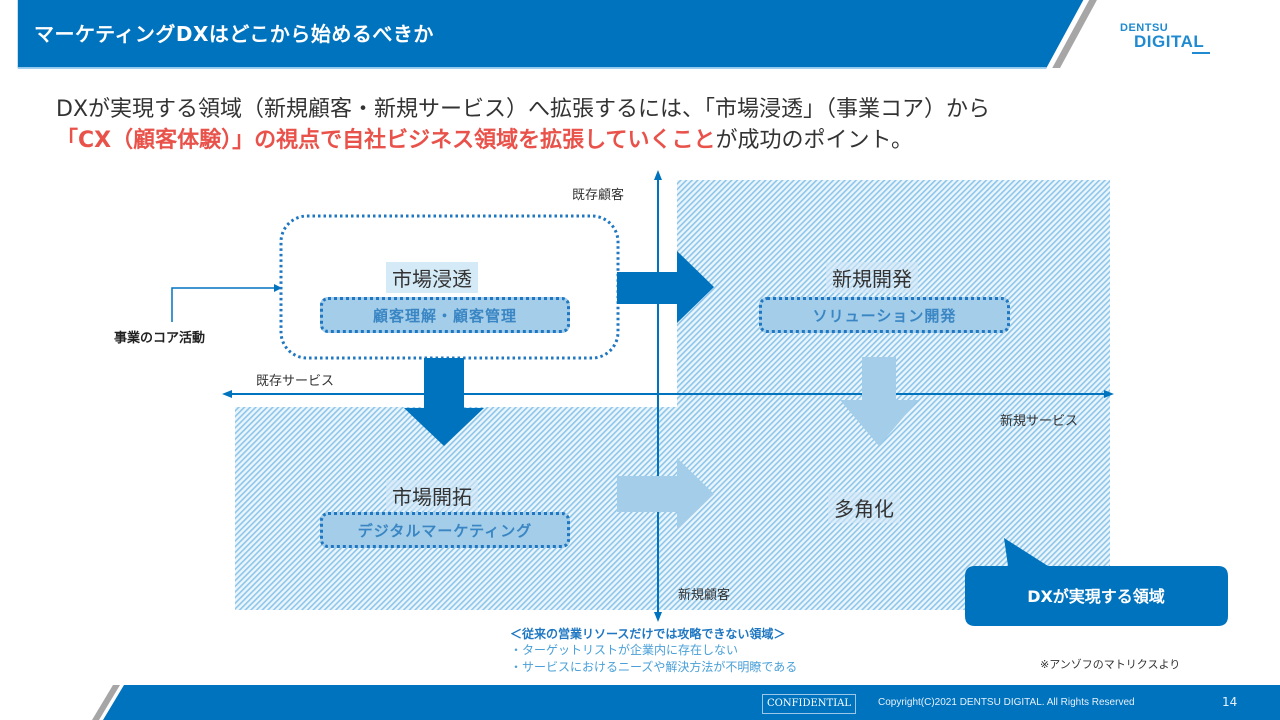  Describe the element at coordinates (295, 381) in the screenshot. I see `axis-label-existing-services: 既存サービス` at that location.